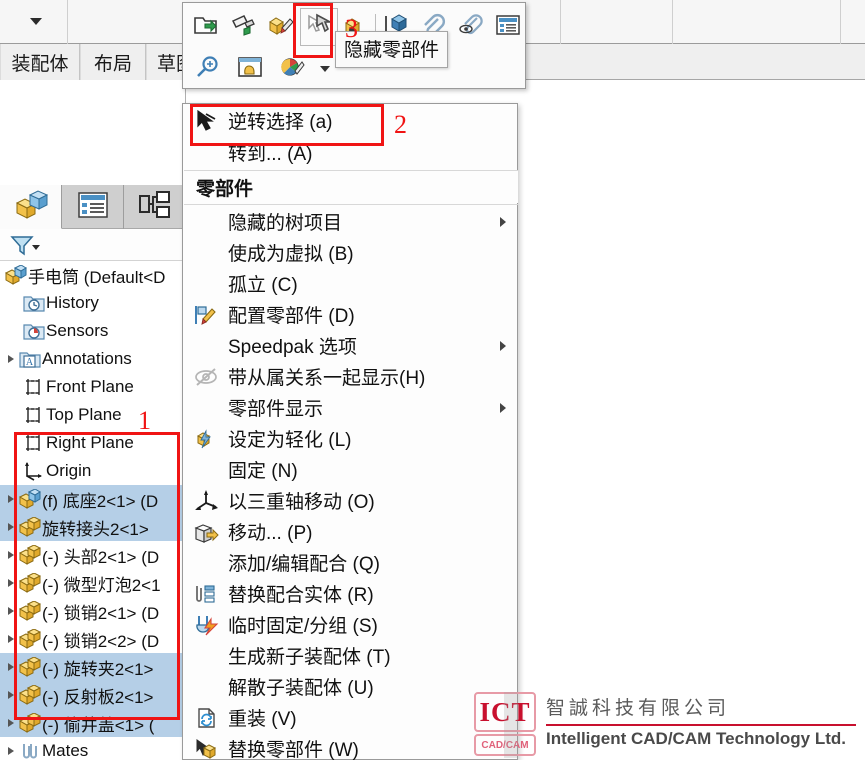  I want to click on menu-item-set-lightweight: 设定为轻化 (L), so click(351, 438).